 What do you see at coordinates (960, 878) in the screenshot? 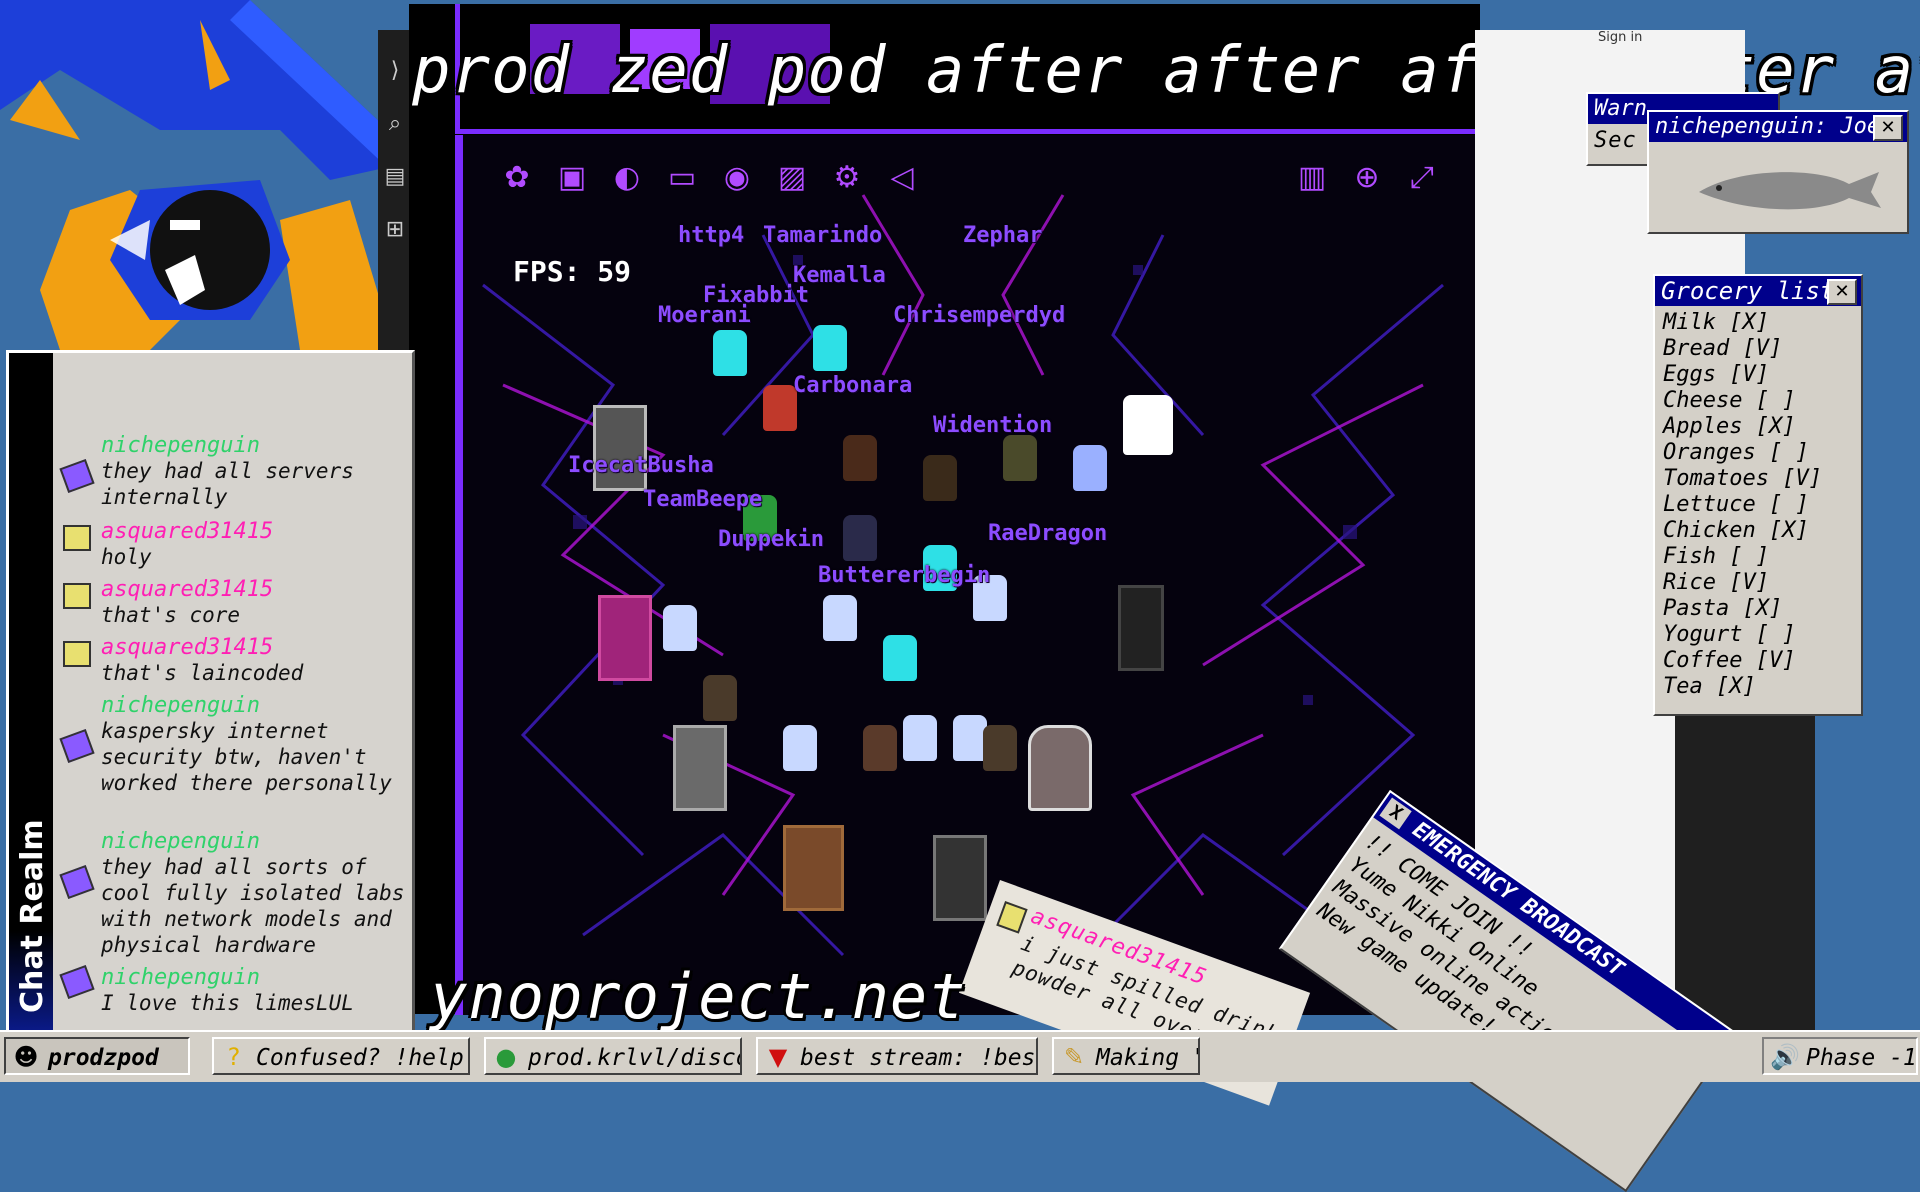
I see `door-dark` at bounding box center [960, 878].